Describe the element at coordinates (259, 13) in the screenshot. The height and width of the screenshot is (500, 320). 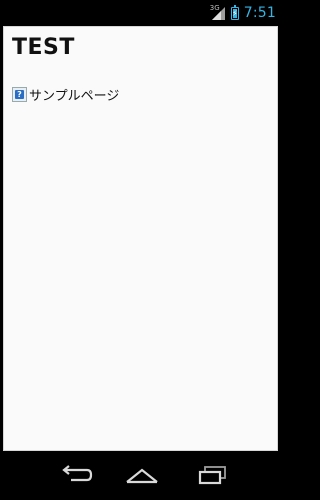
I see `status-clock: 7:51` at that location.